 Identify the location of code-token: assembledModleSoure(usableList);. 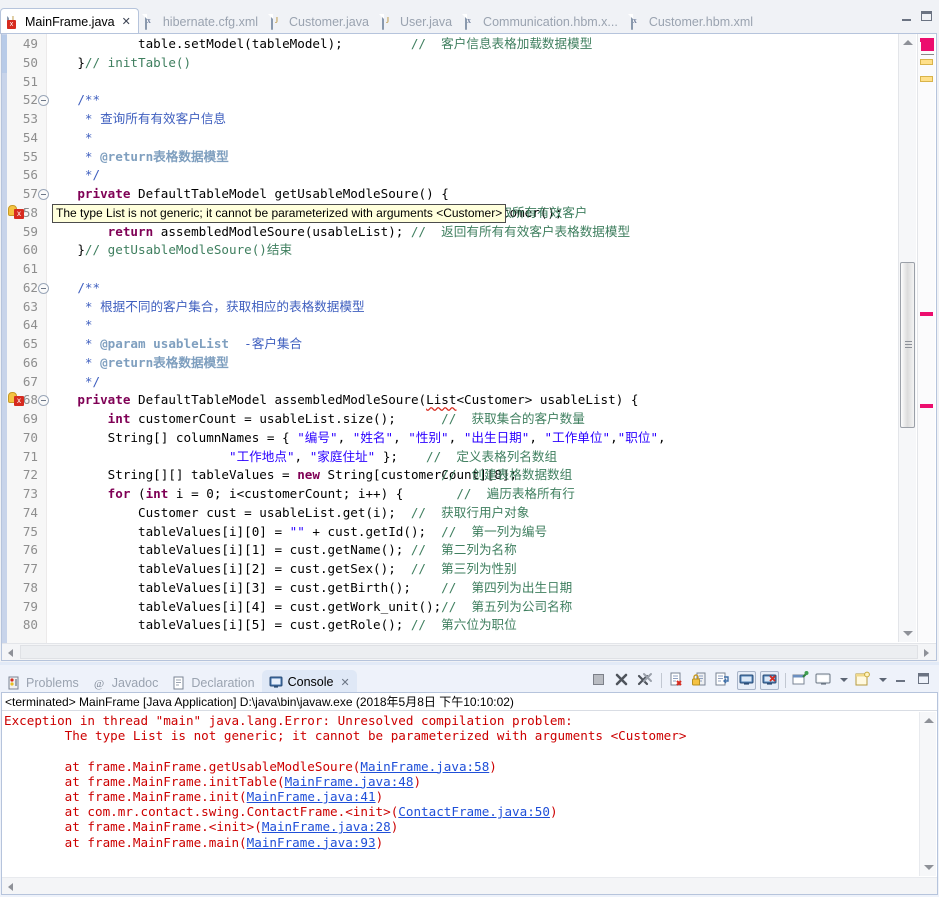
(278, 231).